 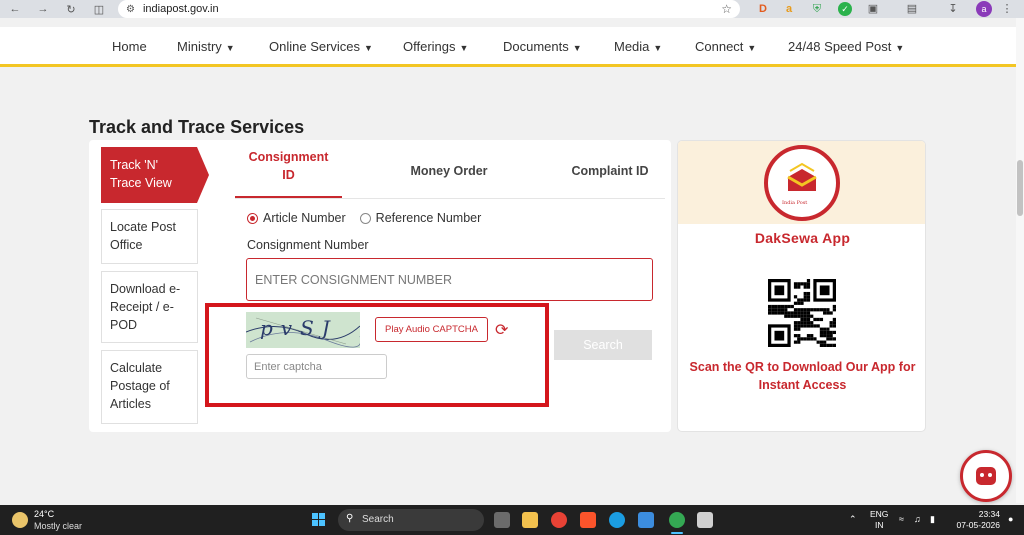 What do you see at coordinates (986, 476) in the screenshot?
I see `chatbot-button` at bounding box center [986, 476].